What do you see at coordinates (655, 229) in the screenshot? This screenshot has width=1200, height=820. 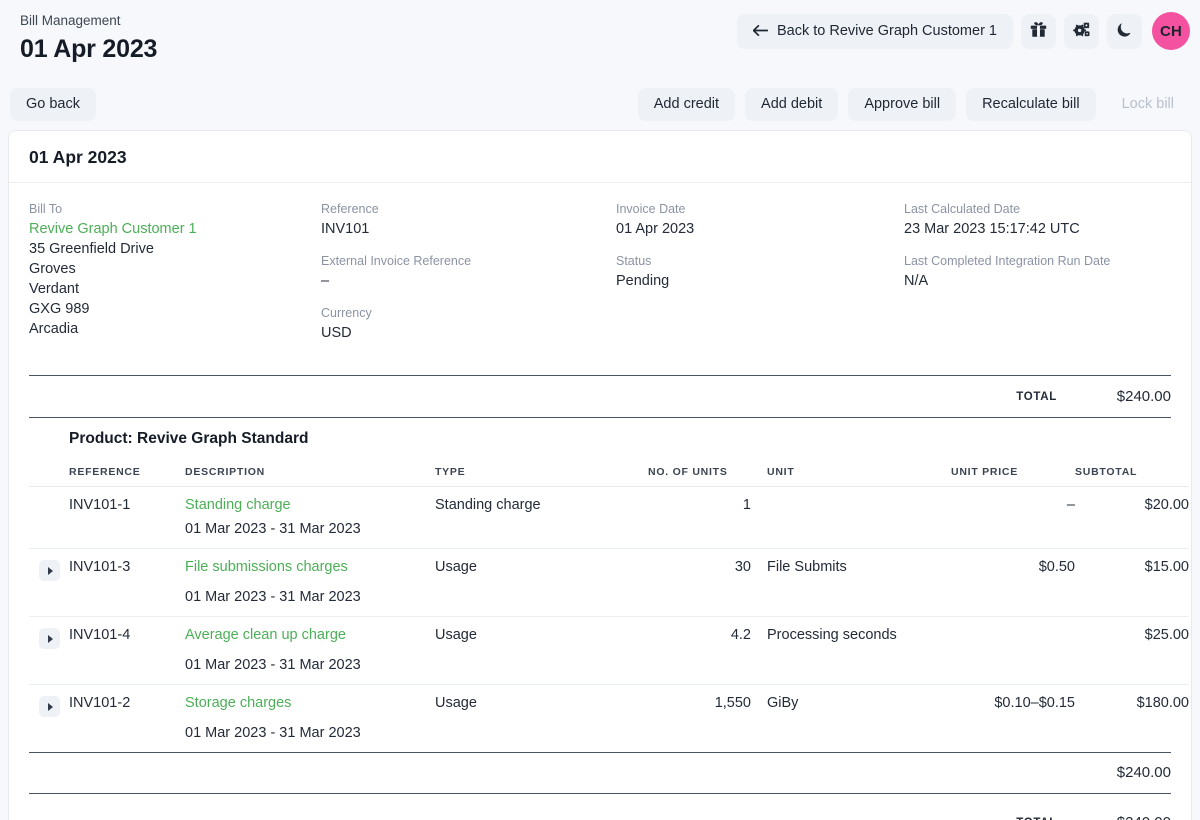 I see `invoice-date-value: 01 Apr 2023` at bounding box center [655, 229].